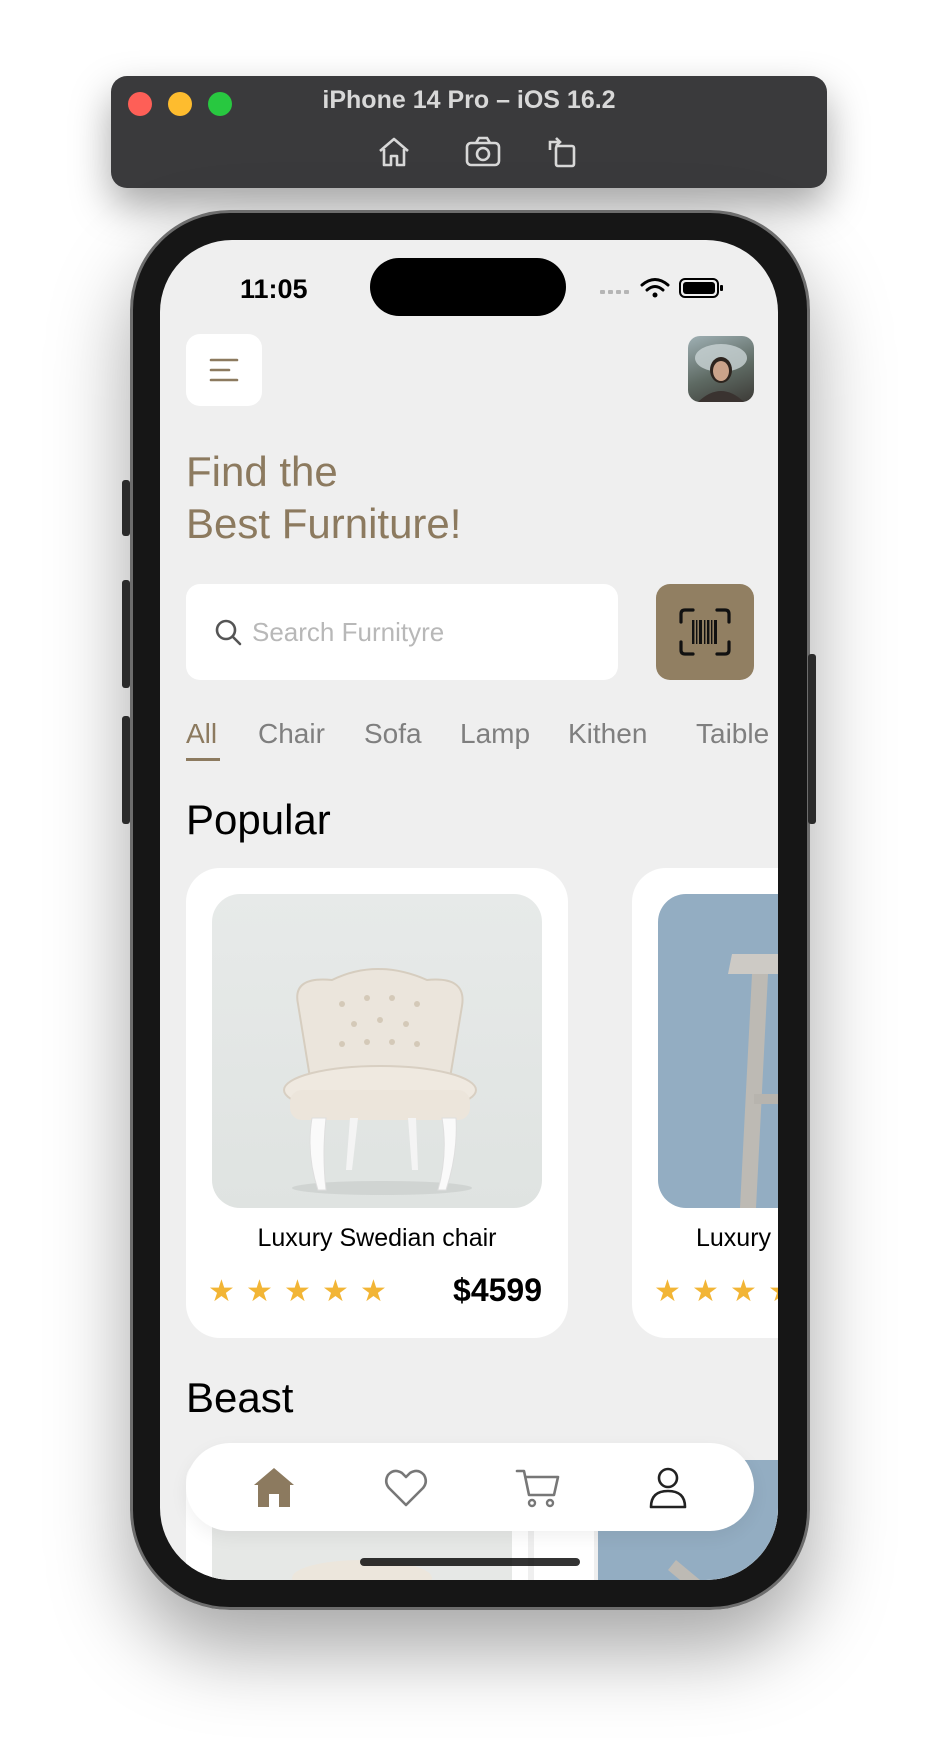 The height and width of the screenshot is (1762, 938). I want to click on bottom-tab-bar, so click(470, 1487).